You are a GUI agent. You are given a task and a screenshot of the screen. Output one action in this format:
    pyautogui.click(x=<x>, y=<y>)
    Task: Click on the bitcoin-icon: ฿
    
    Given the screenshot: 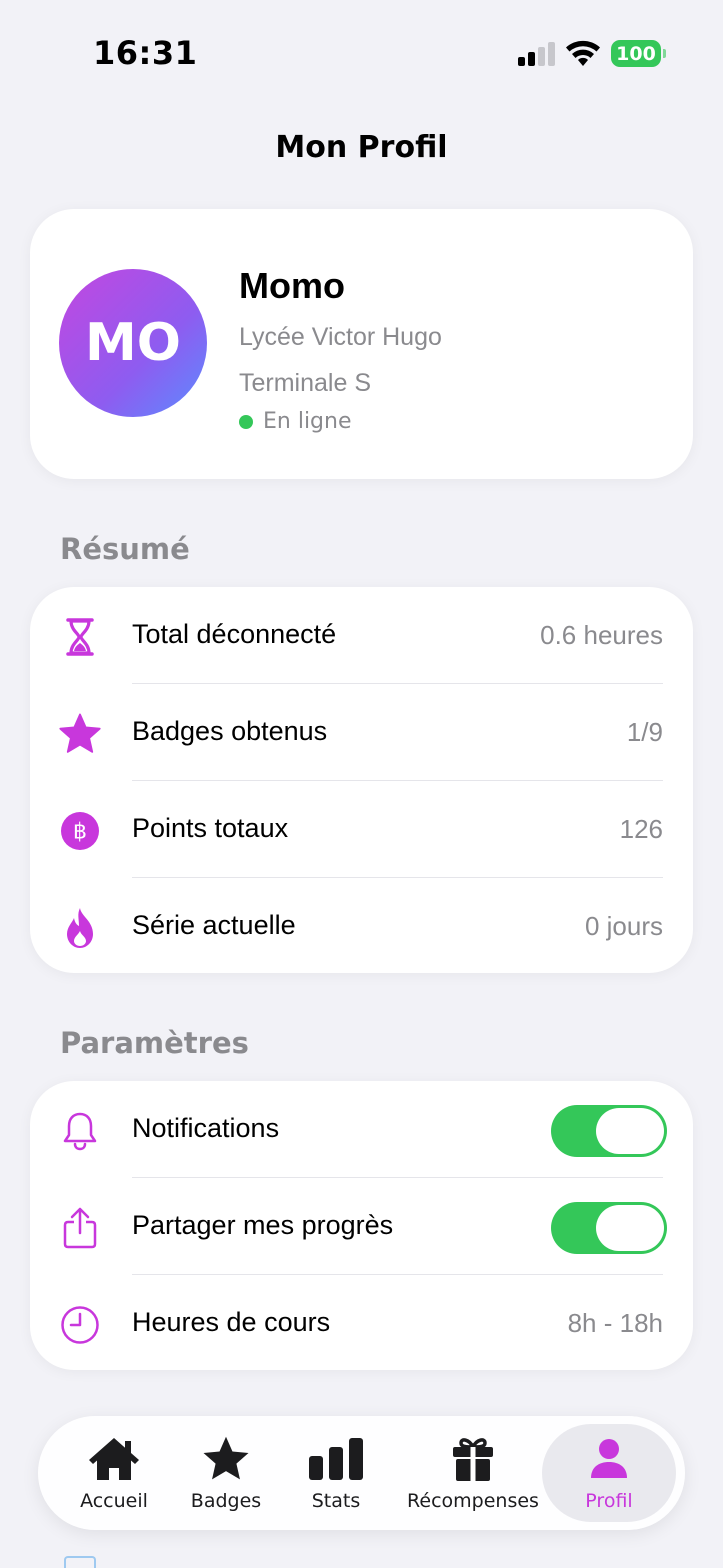 What is the action you would take?
    pyautogui.click(x=80, y=831)
    